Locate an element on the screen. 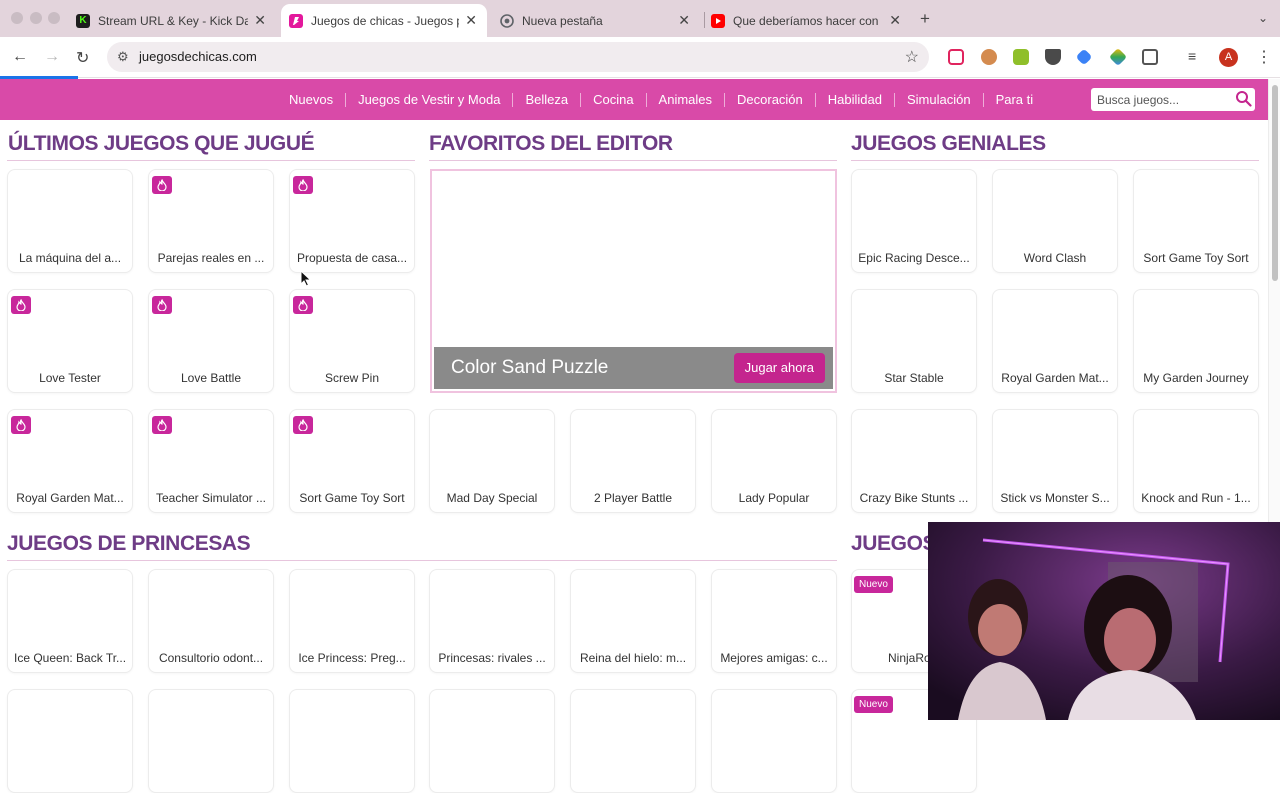 The image size is (1280, 793). new-badge: Nuevo is located at coordinates (873, 584).